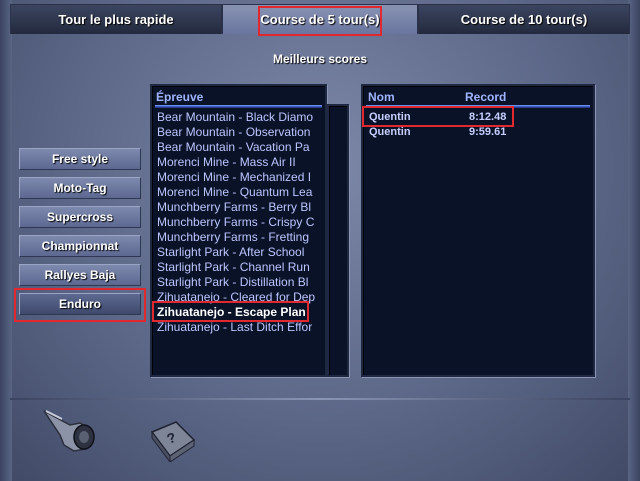 This screenshot has width=640, height=481. What do you see at coordinates (80, 304) in the screenshot?
I see `mode-button-enduro: Enduro` at bounding box center [80, 304].